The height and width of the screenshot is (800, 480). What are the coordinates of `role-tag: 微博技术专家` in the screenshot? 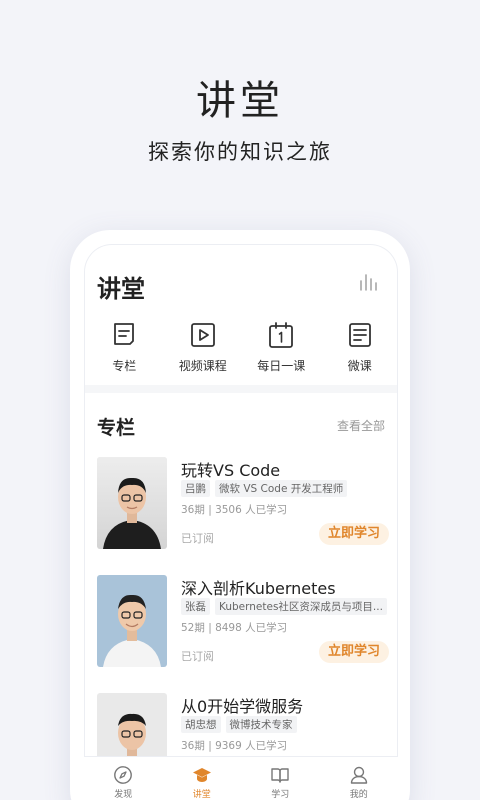 It's located at (261, 724).